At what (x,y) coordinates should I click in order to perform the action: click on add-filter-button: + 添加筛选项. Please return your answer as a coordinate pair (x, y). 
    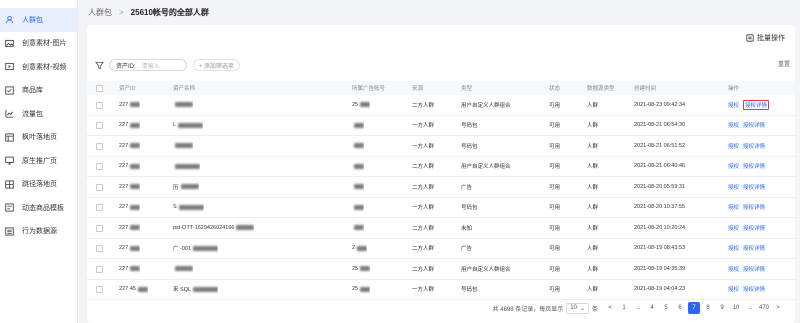
    Looking at the image, I should click on (216, 65).